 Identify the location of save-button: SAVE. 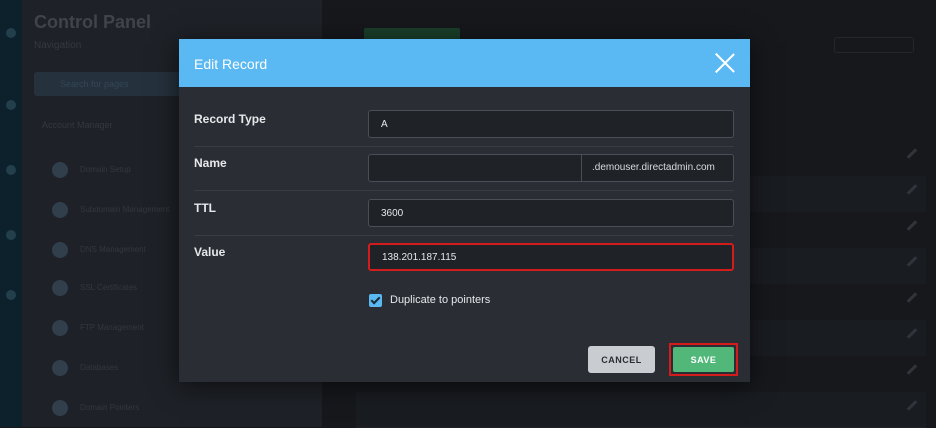
(703, 359).